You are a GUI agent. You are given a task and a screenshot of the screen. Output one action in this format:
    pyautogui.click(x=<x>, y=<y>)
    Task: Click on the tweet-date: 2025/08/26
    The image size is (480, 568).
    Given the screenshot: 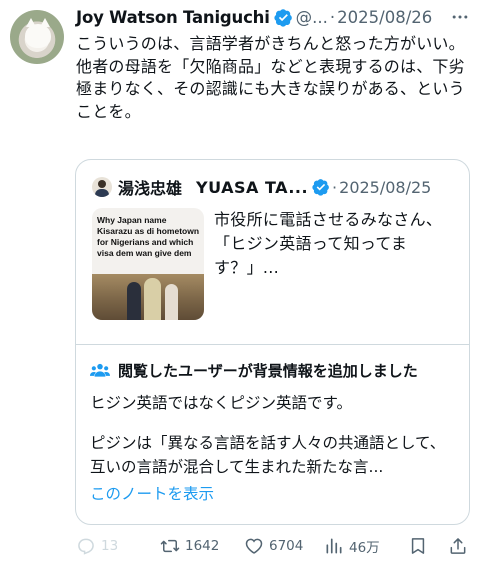 What is the action you would take?
    pyautogui.click(x=384, y=17)
    